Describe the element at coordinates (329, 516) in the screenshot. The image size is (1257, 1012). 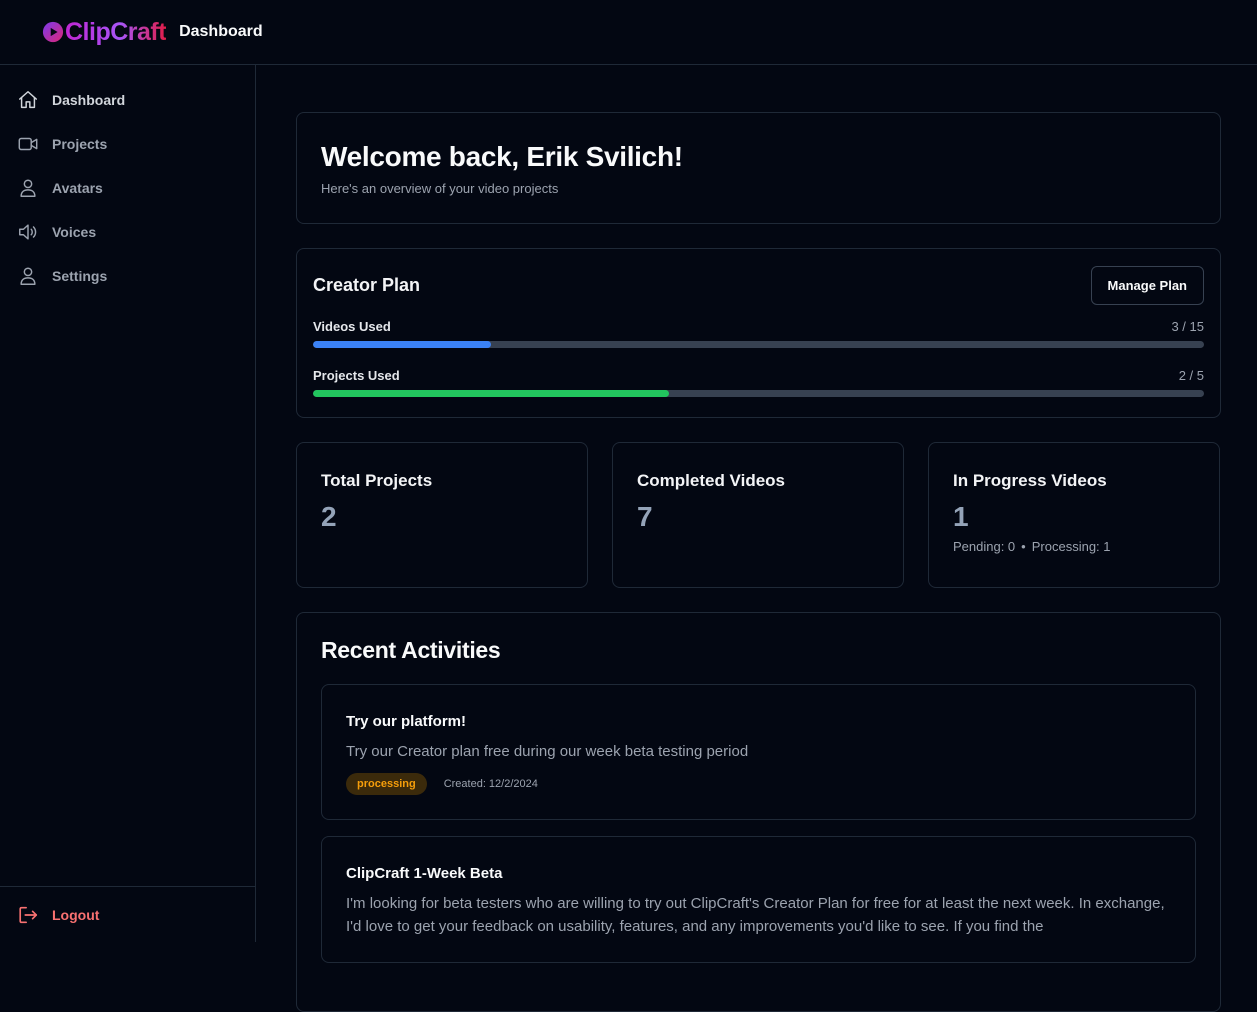
I see `stat-value: 2` at that location.